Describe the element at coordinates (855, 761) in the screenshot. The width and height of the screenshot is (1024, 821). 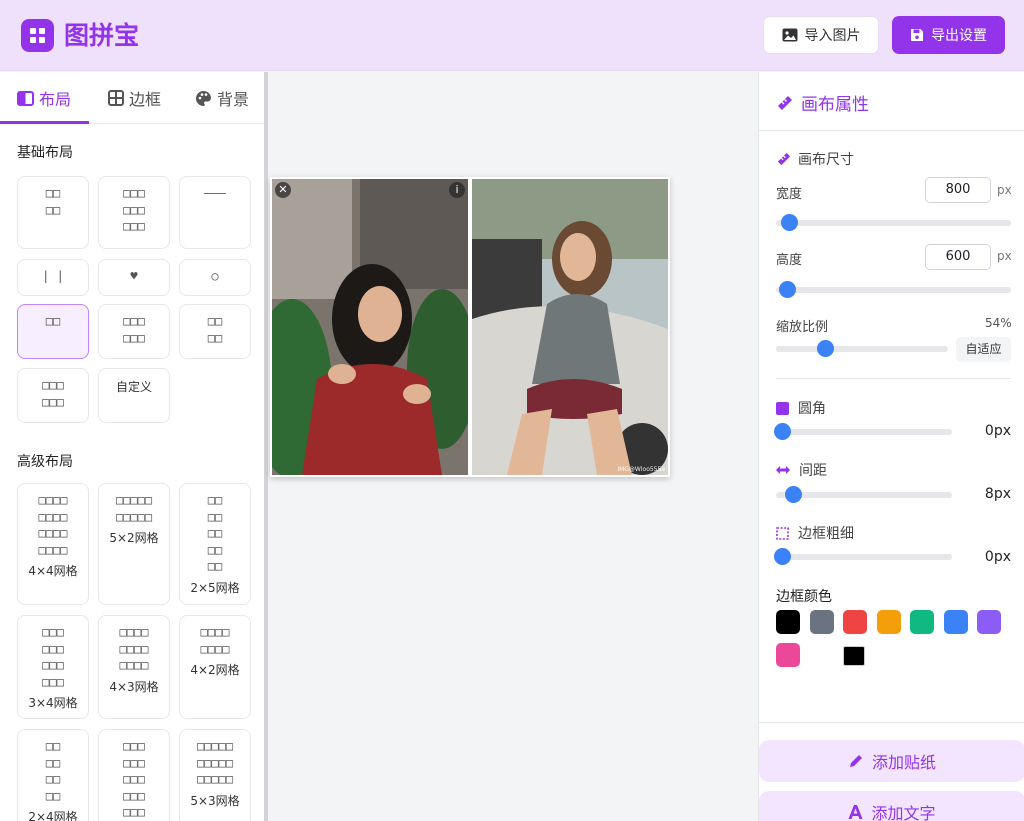
I see `pencil-icon` at that location.